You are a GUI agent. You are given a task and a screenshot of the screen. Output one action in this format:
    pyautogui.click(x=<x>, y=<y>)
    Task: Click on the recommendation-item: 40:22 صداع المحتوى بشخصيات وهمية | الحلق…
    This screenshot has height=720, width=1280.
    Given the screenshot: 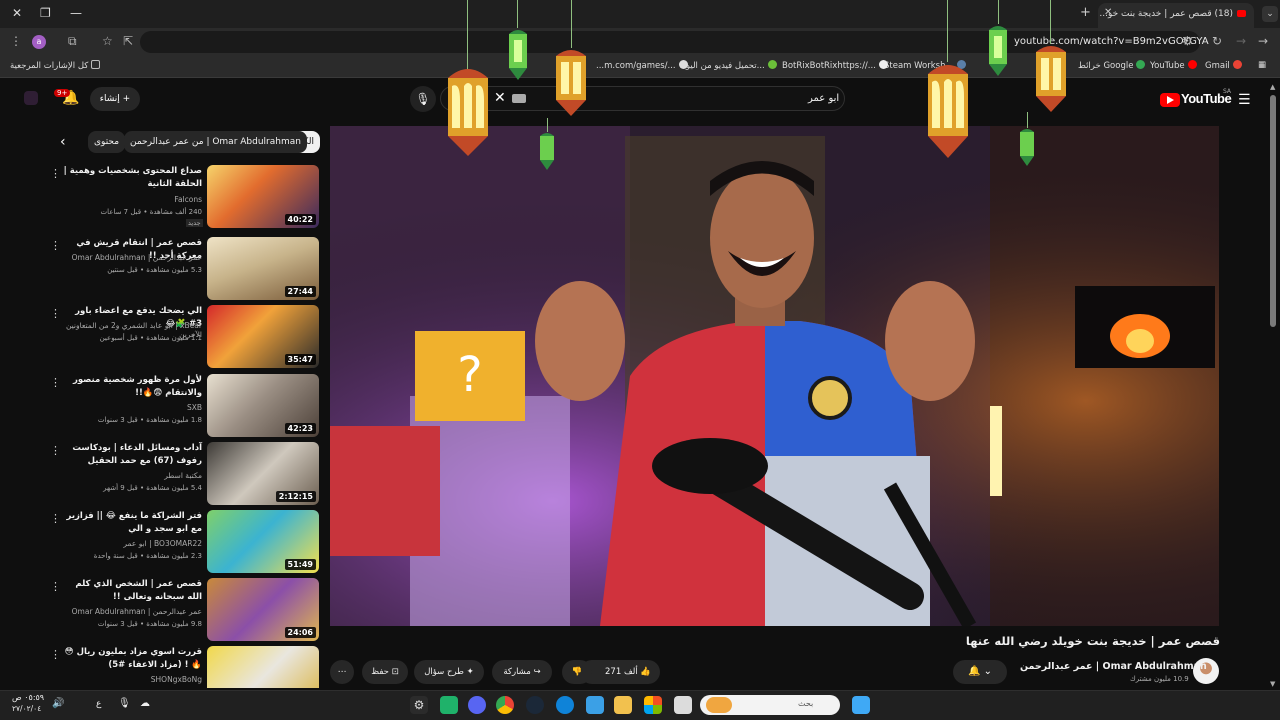 What is the action you would take?
    pyautogui.click(x=185, y=197)
    